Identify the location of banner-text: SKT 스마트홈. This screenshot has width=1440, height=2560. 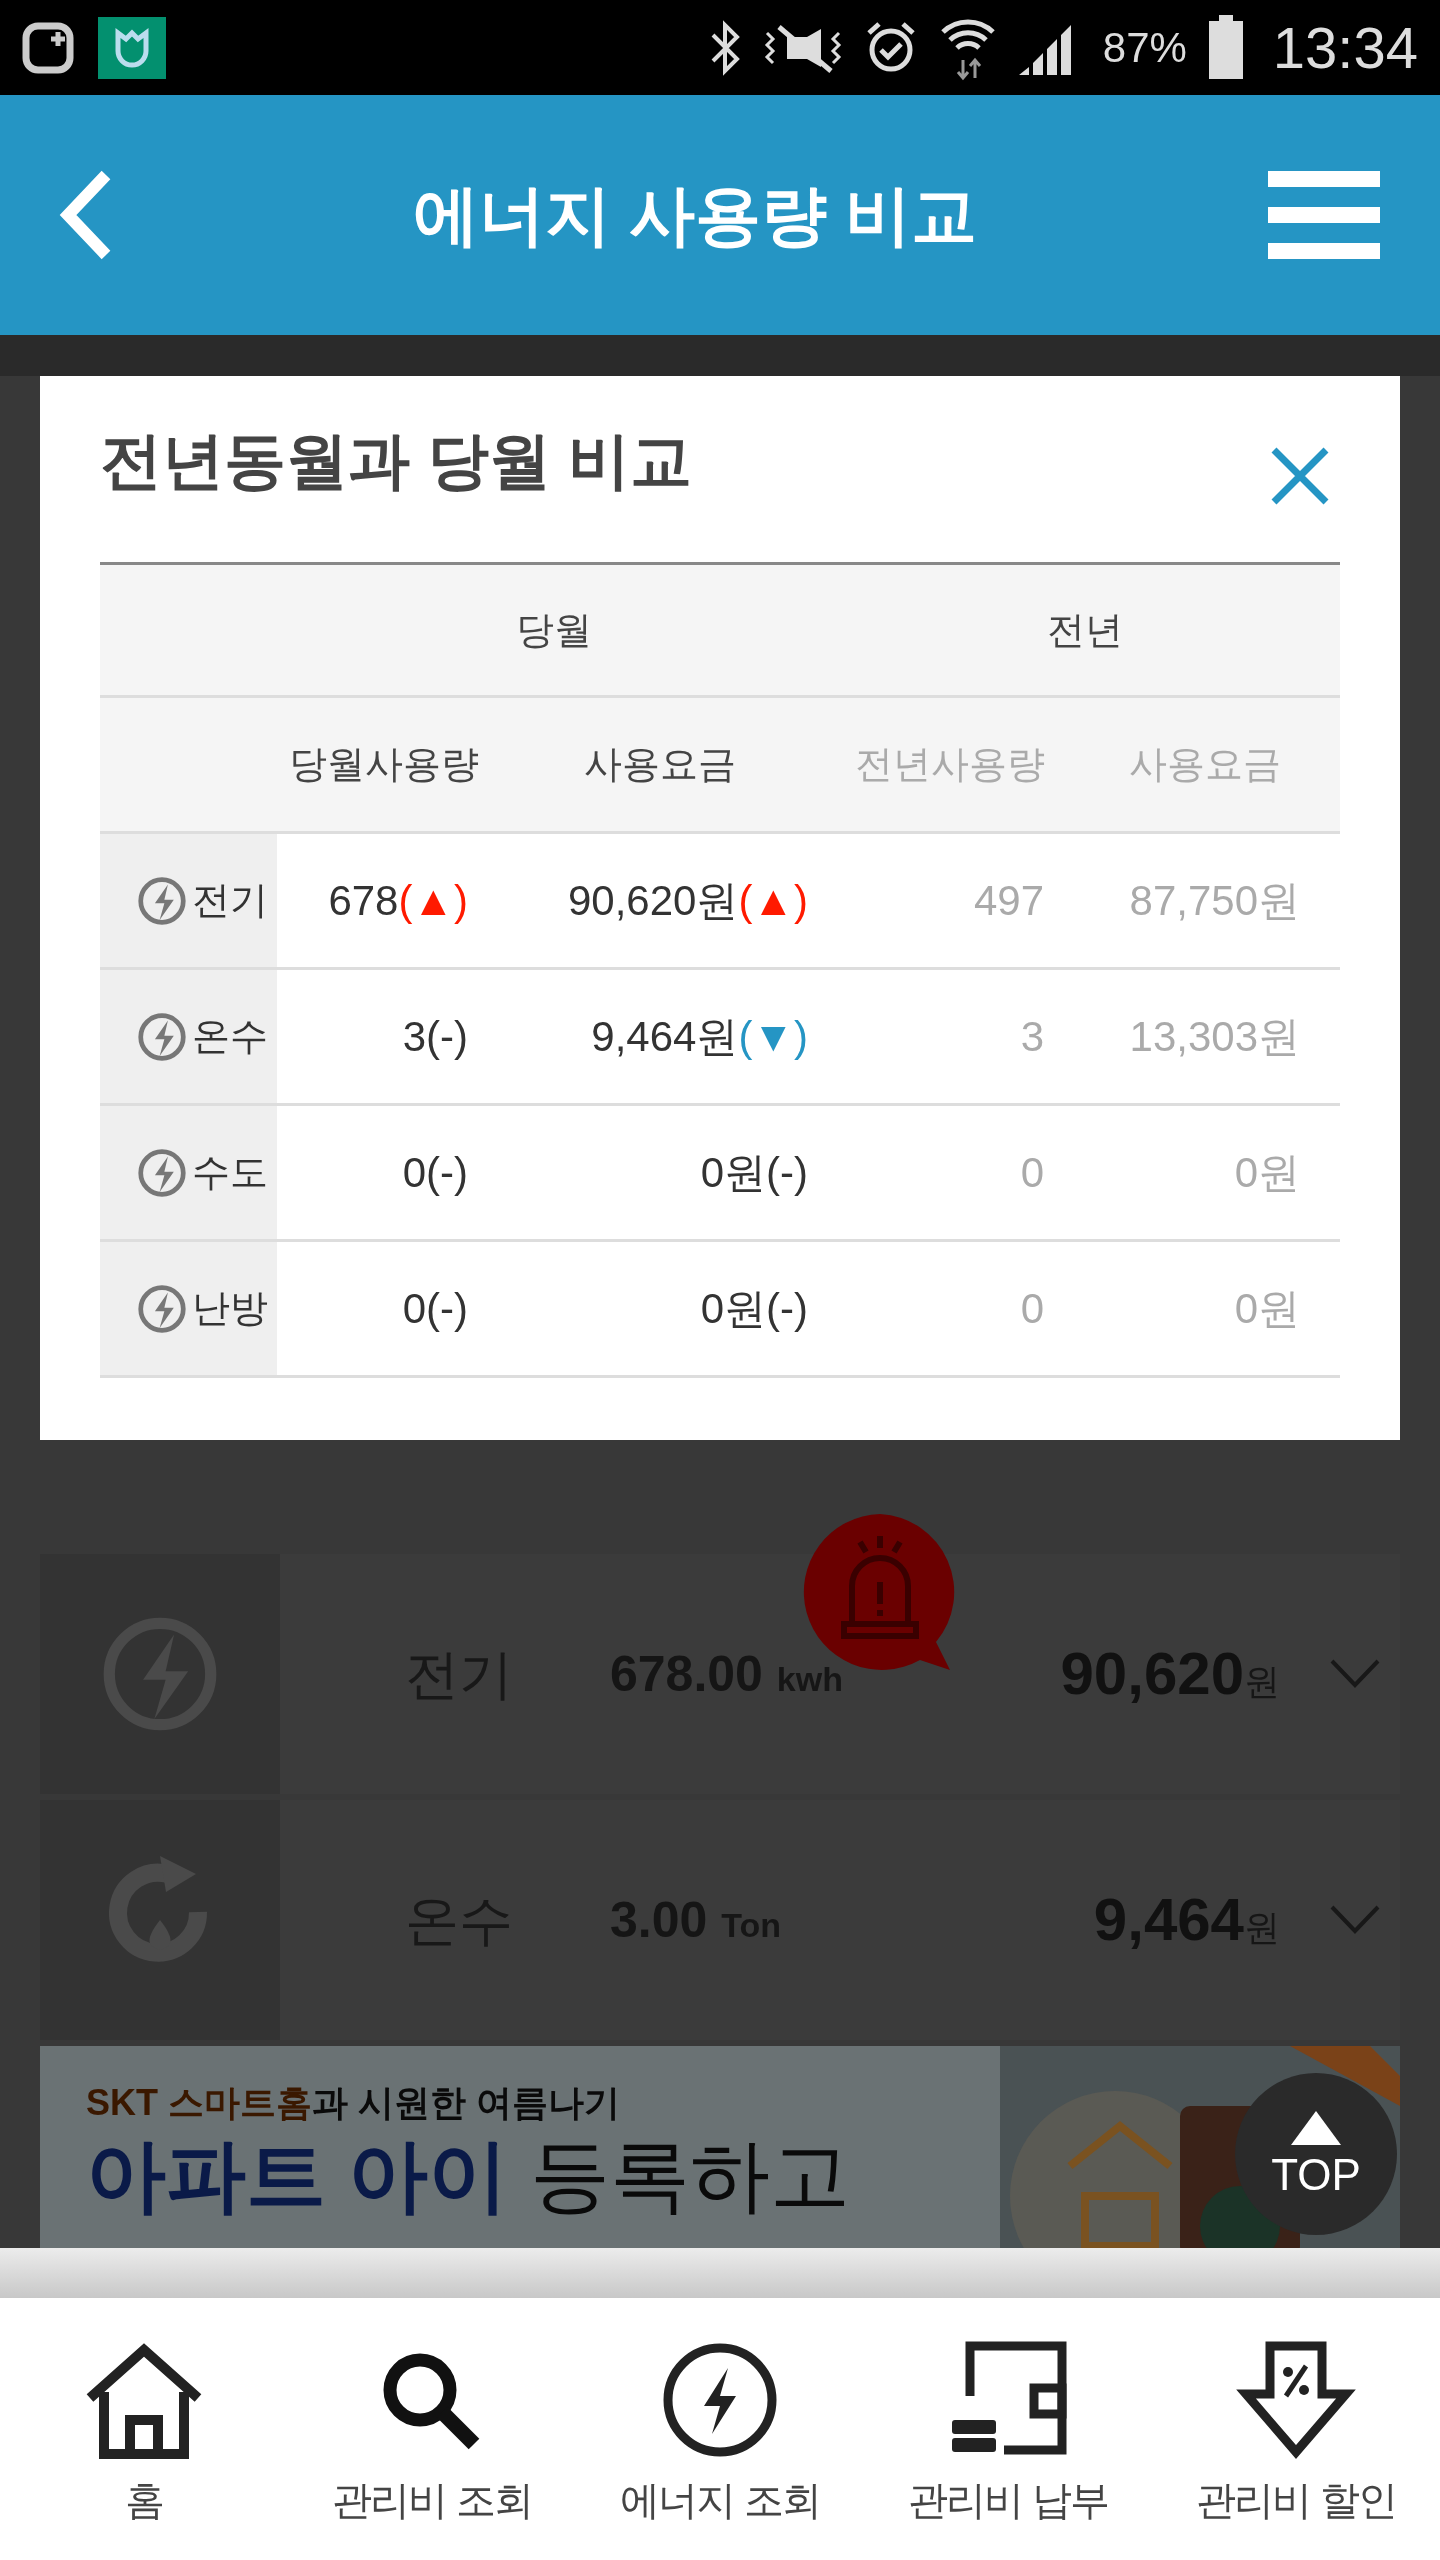
(199, 2103).